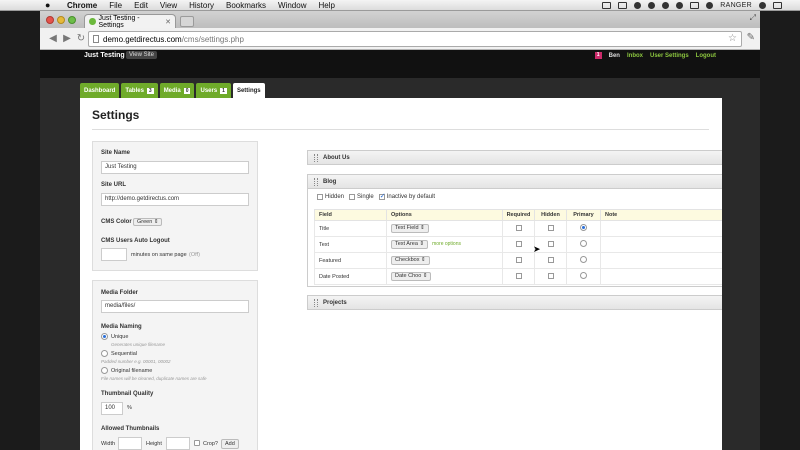  What do you see at coordinates (100, 90) in the screenshot?
I see `tab-dashboard: Dashboard` at bounding box center [100, 90].